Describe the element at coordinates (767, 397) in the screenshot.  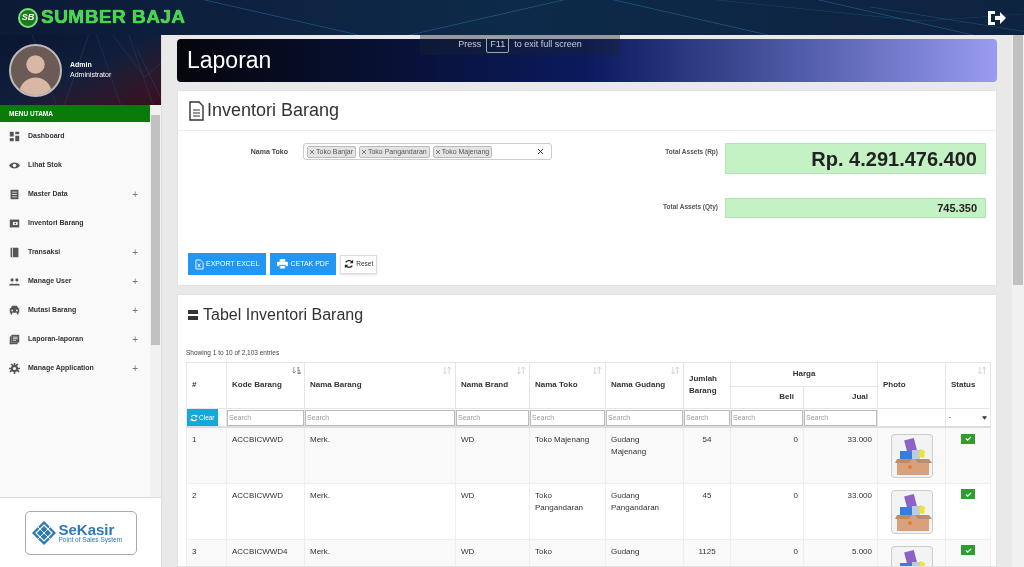
I see `column-header: Beli` at that location.